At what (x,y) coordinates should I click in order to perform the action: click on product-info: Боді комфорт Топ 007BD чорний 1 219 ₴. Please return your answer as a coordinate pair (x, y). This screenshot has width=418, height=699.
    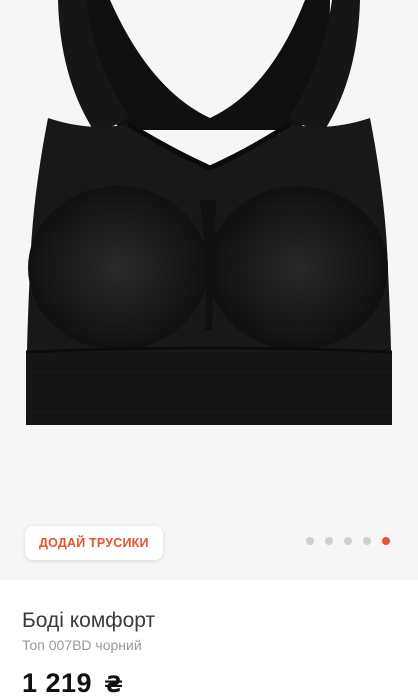
    Looking at the image, I should click on (209, 653).